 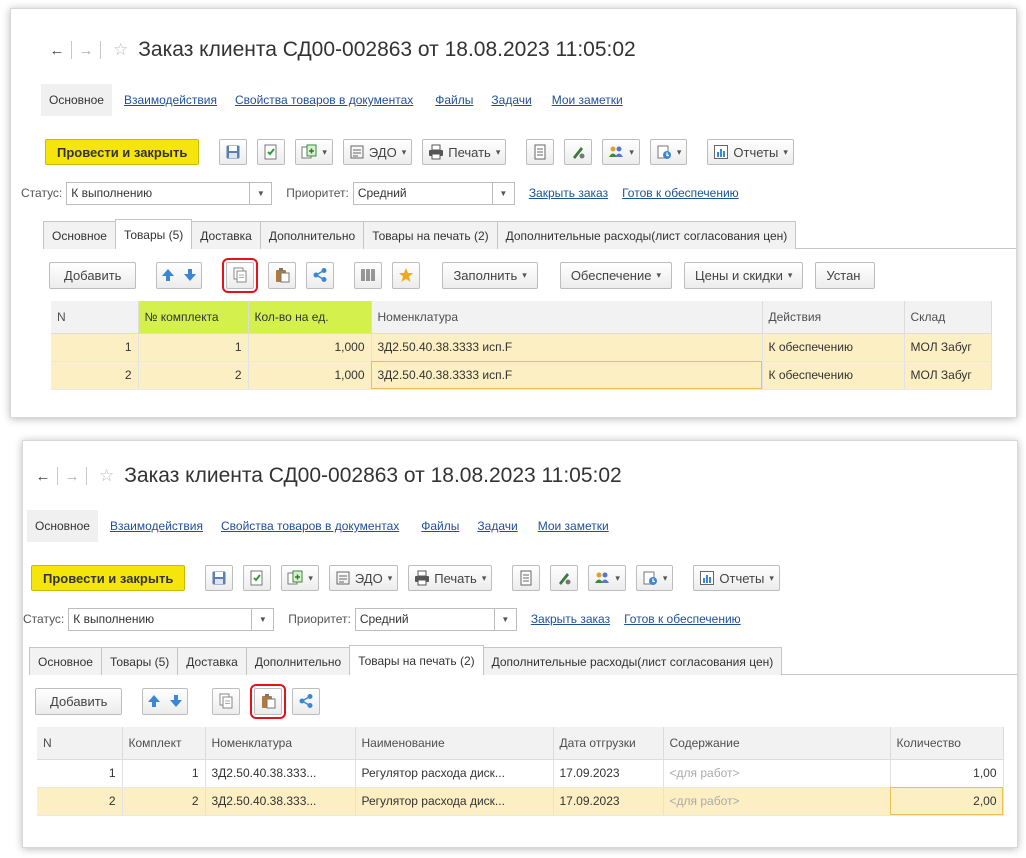 I want to click on column-header-kit: Комплект, so click(x=164, y=743).